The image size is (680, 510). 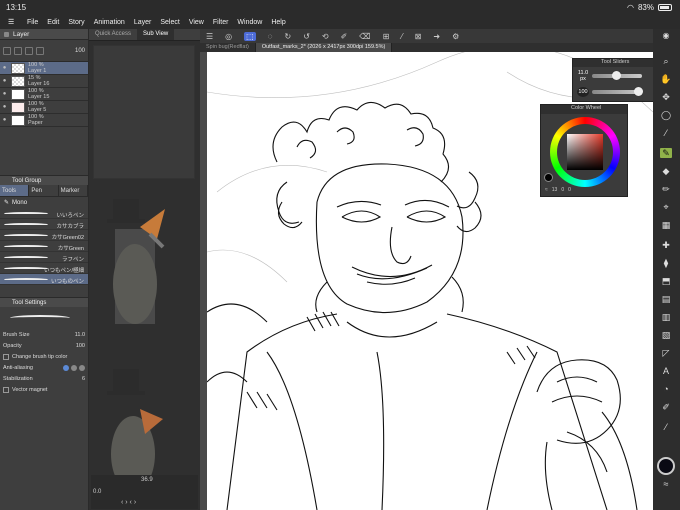 I want to click on hamburger-menu-icon: ☰, so click(x=13, y=22).